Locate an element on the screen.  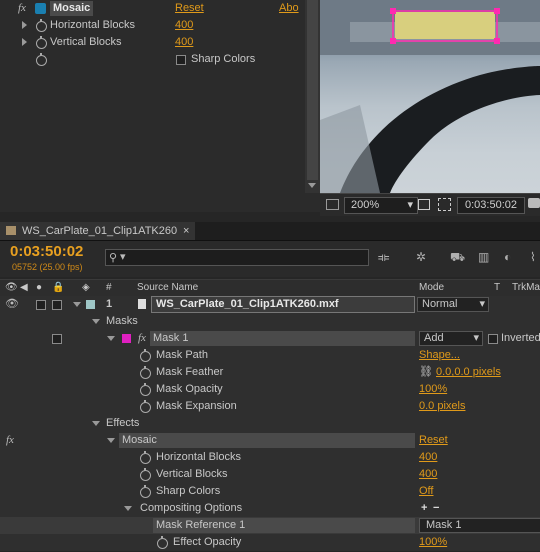
region-of-interest-icon is located at coordinates (424, 204).